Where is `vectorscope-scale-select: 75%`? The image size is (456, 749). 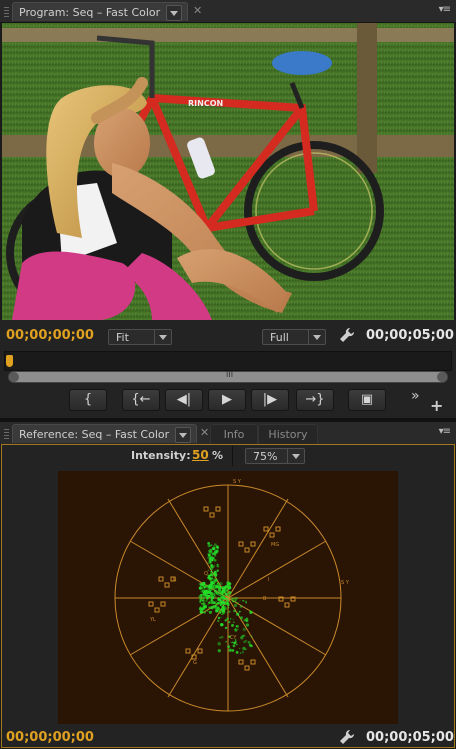 vectorscope-scale-select: 75% is located at coordinates (275, 456).